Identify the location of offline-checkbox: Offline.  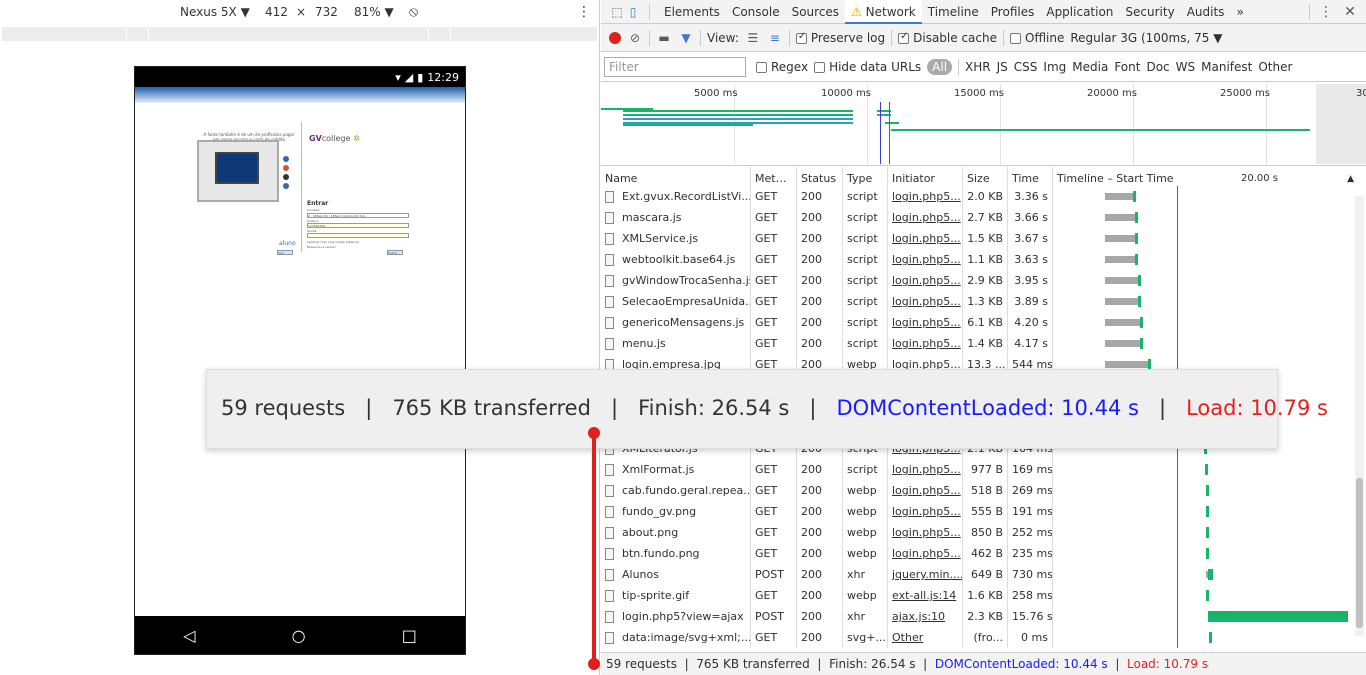
(1037, 38).